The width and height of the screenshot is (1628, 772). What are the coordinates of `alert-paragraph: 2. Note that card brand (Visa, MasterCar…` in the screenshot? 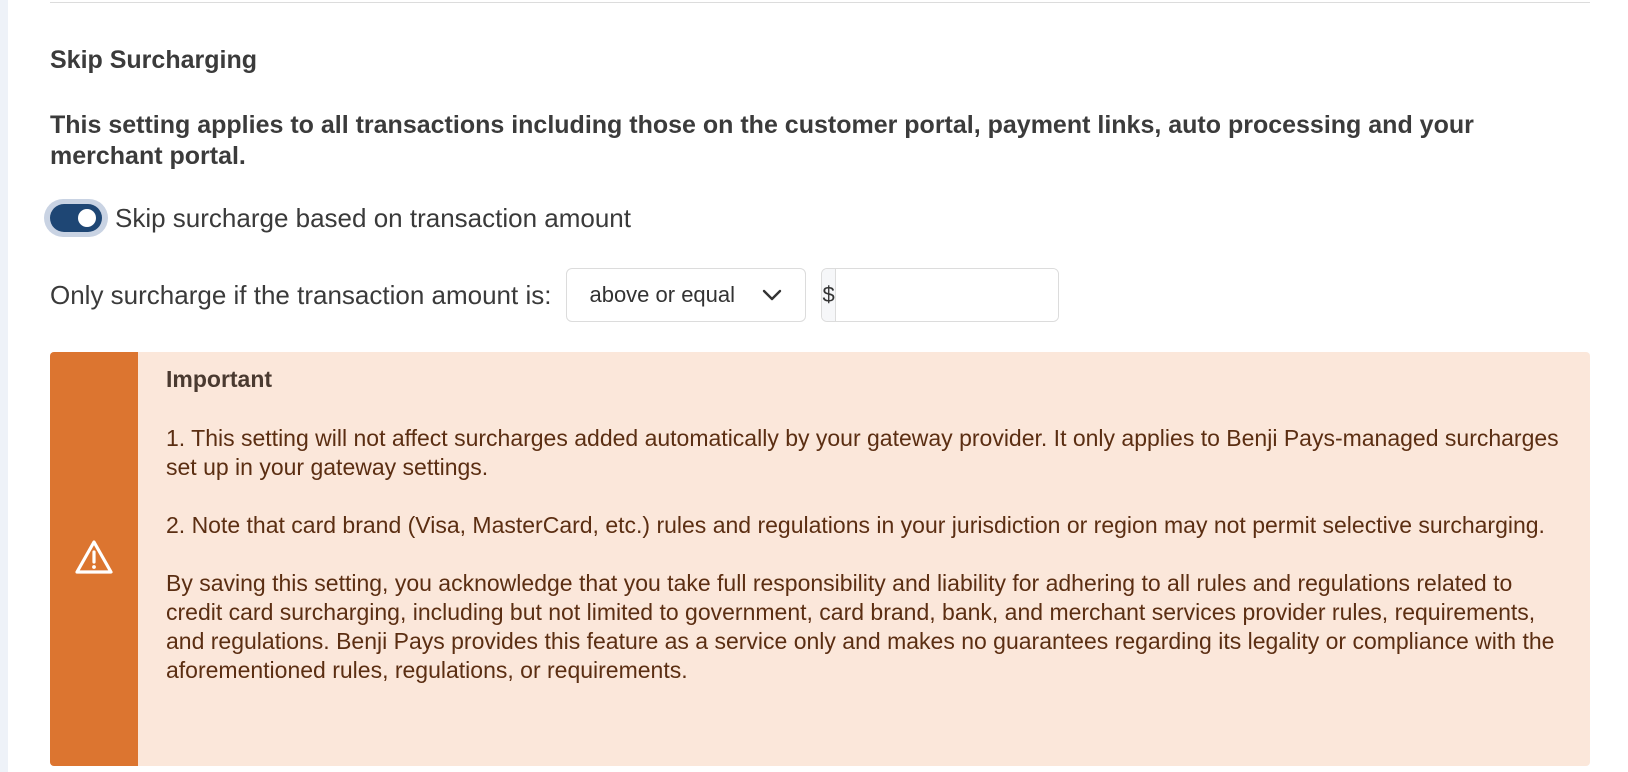 It's located at (855, 525).